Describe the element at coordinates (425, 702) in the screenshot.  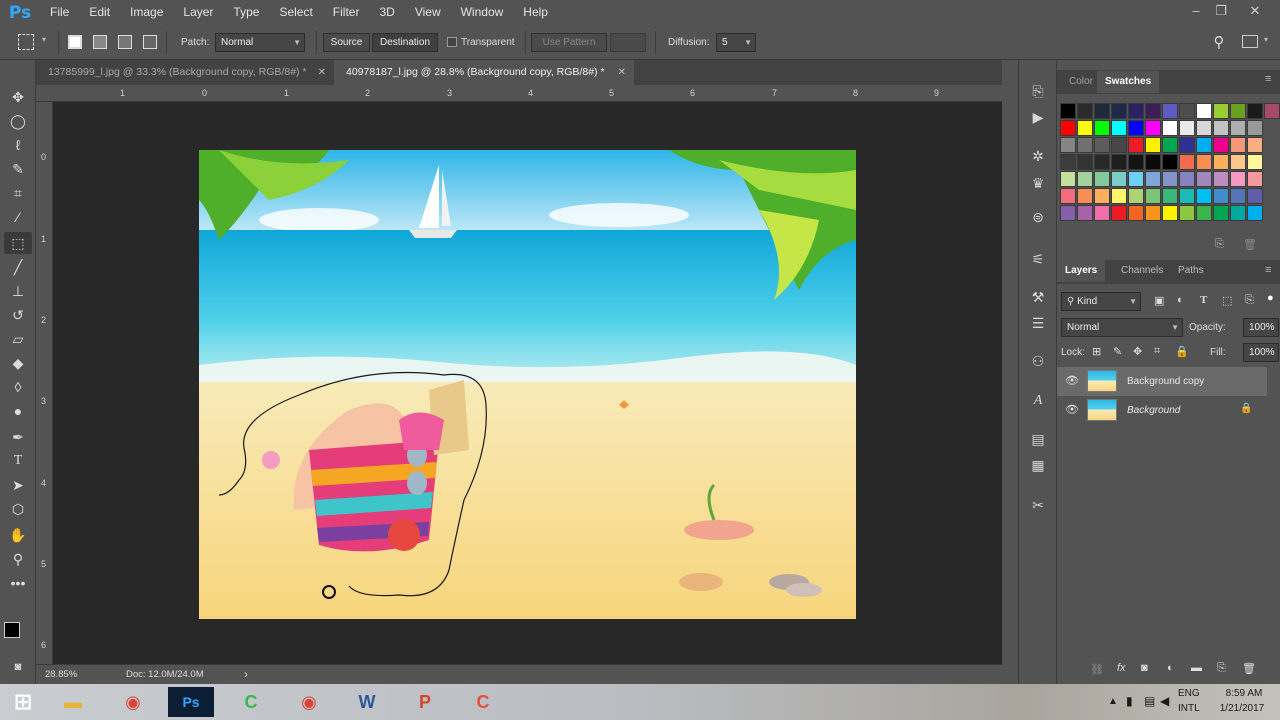
I see `powerpoint-icon: P` at that location.